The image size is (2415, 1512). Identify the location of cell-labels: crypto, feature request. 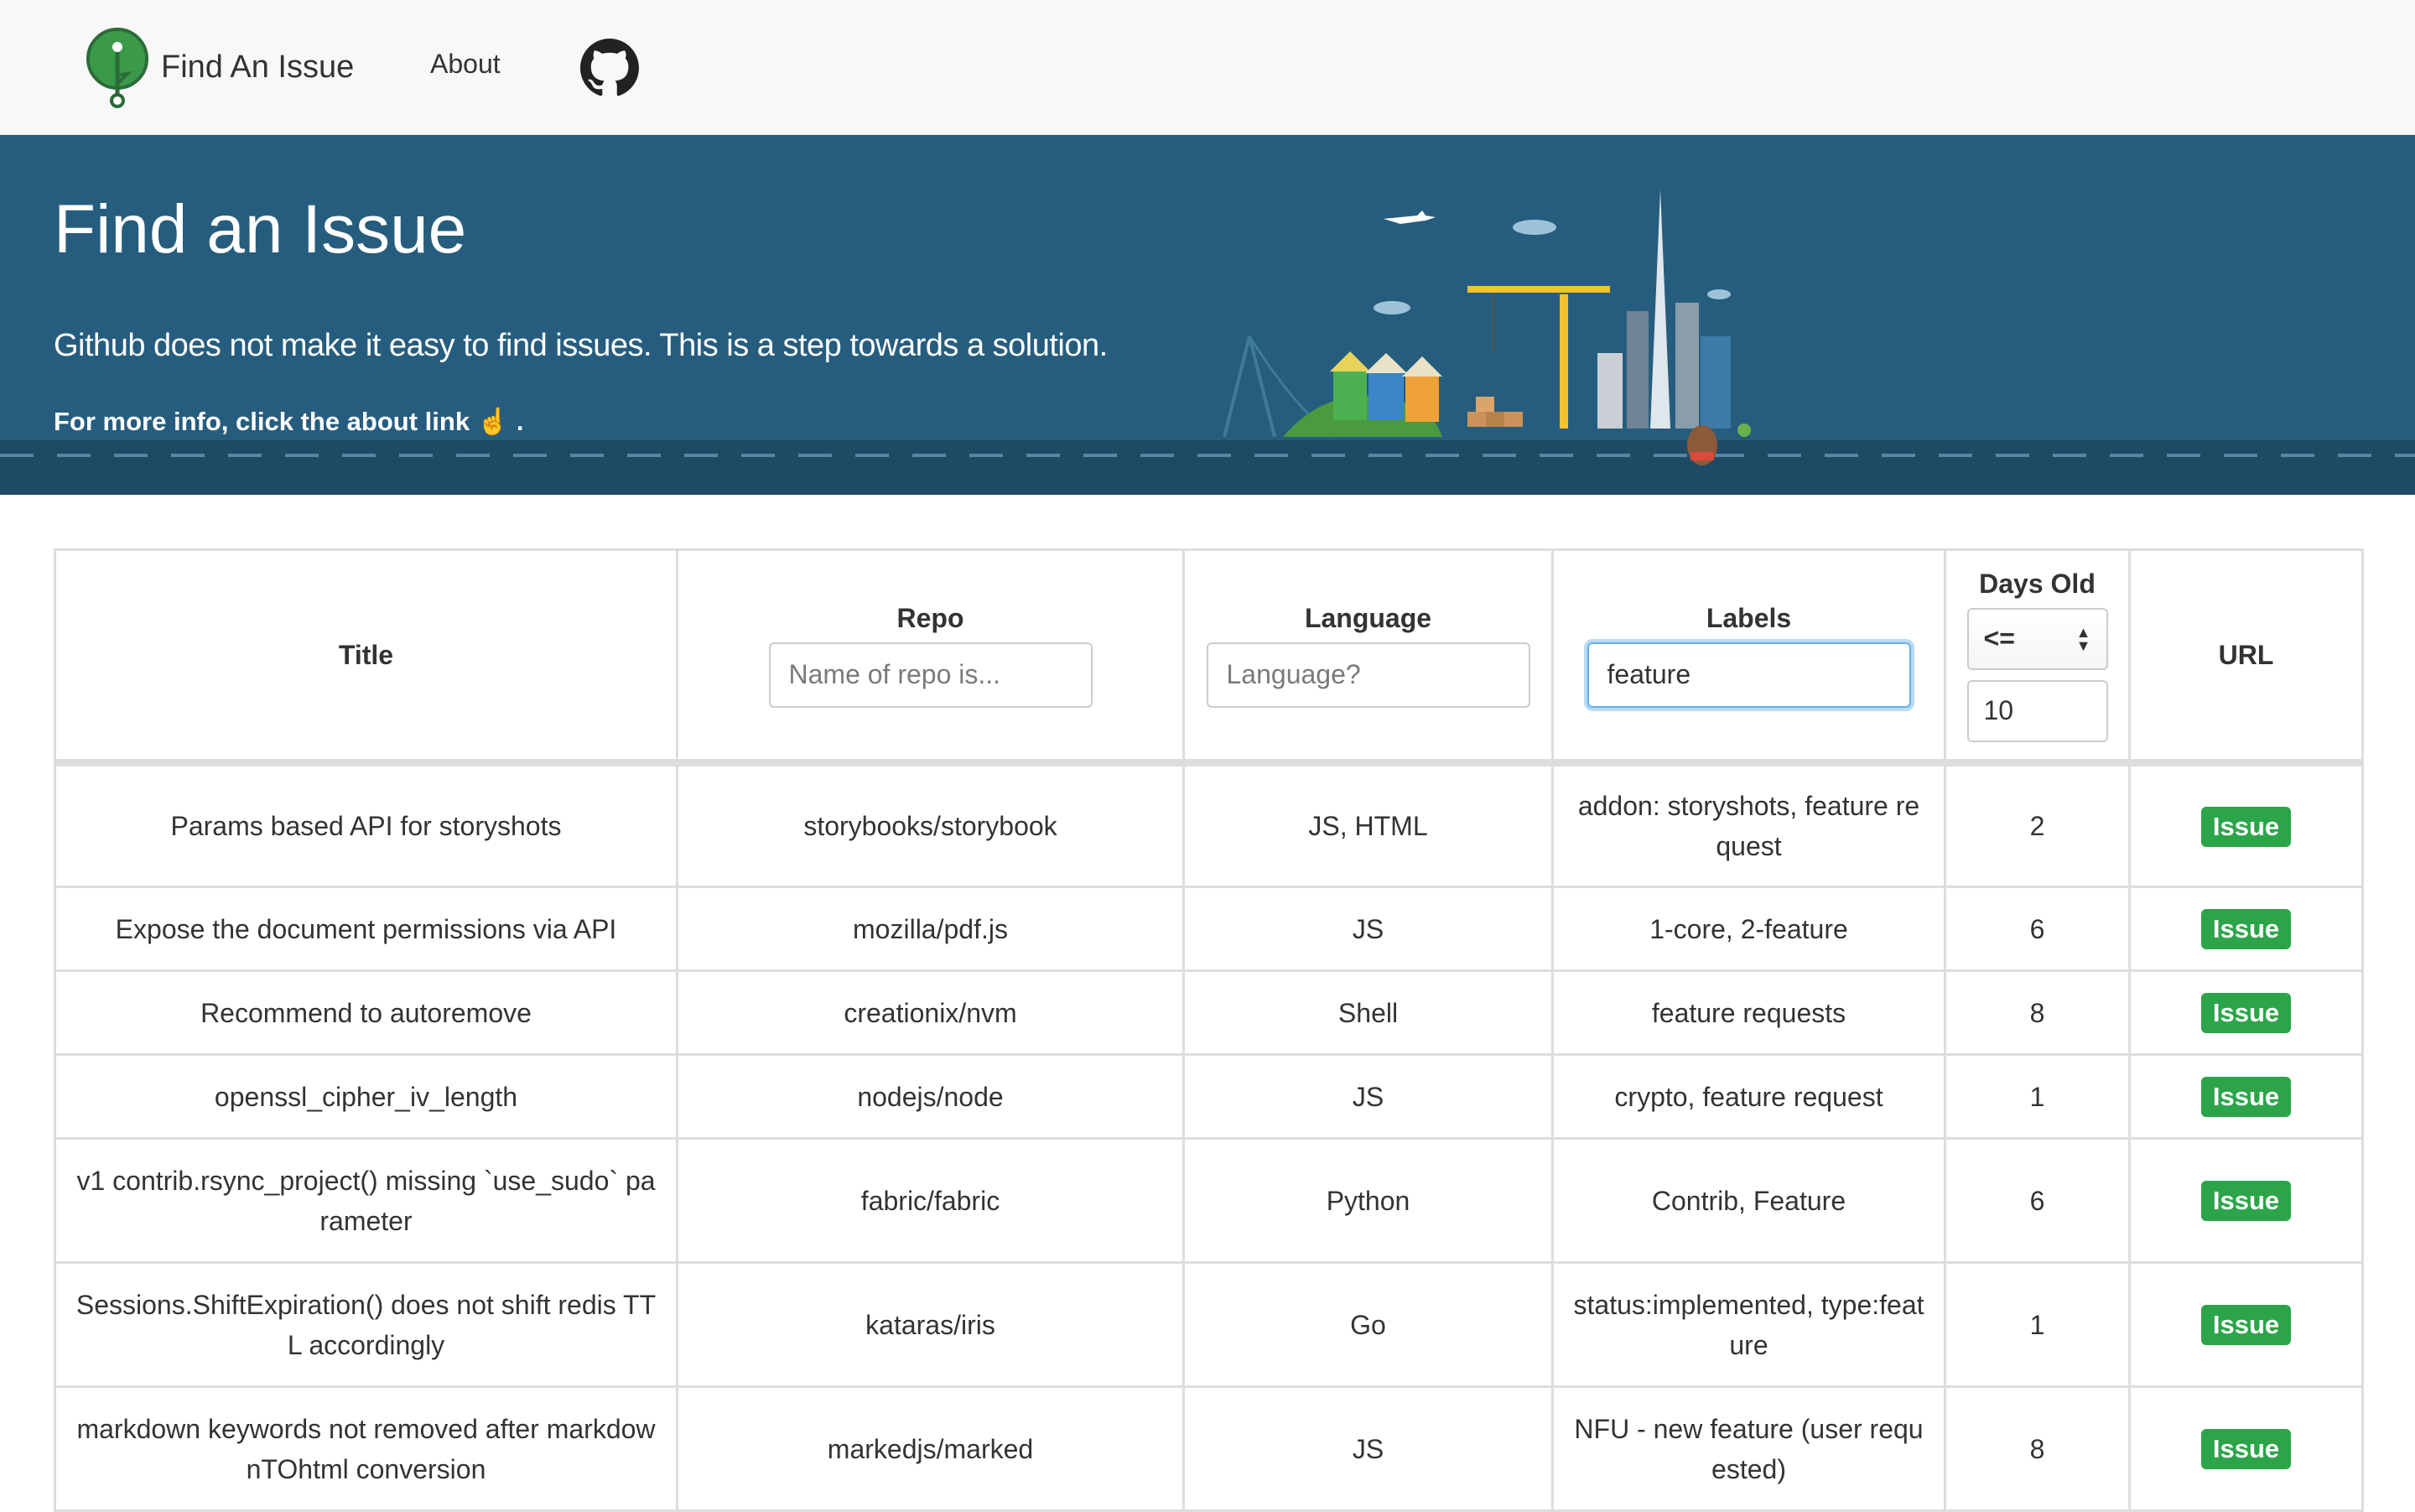
(1748, 1096).